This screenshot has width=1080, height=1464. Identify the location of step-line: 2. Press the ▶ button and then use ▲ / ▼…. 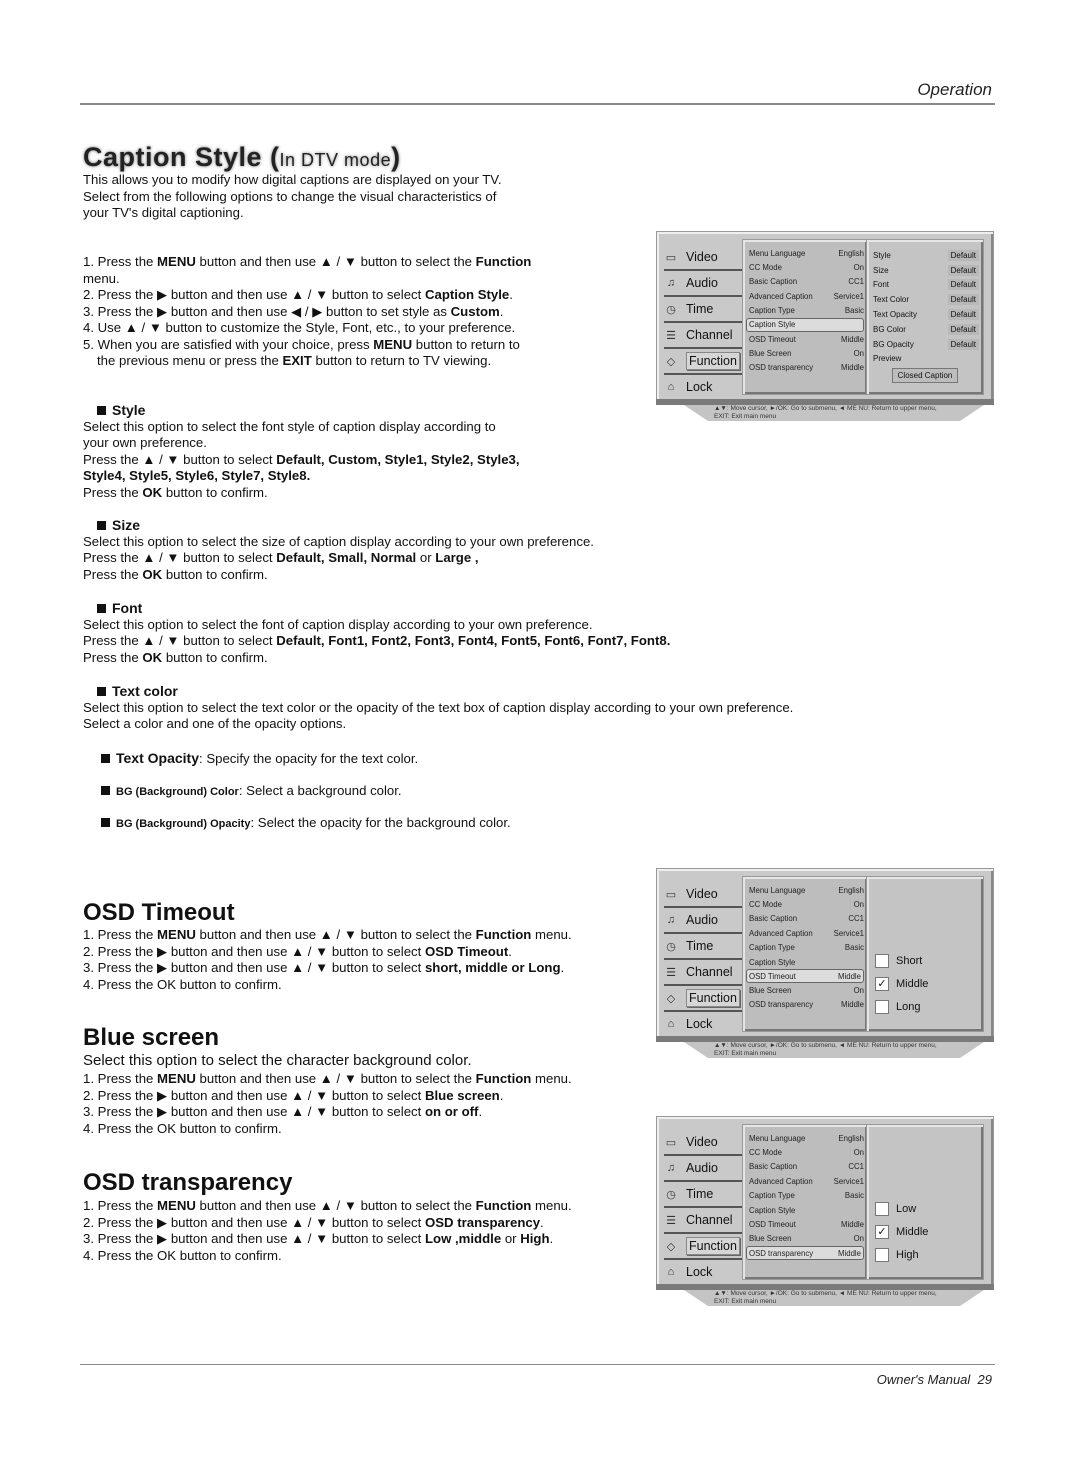
(327, 1223).